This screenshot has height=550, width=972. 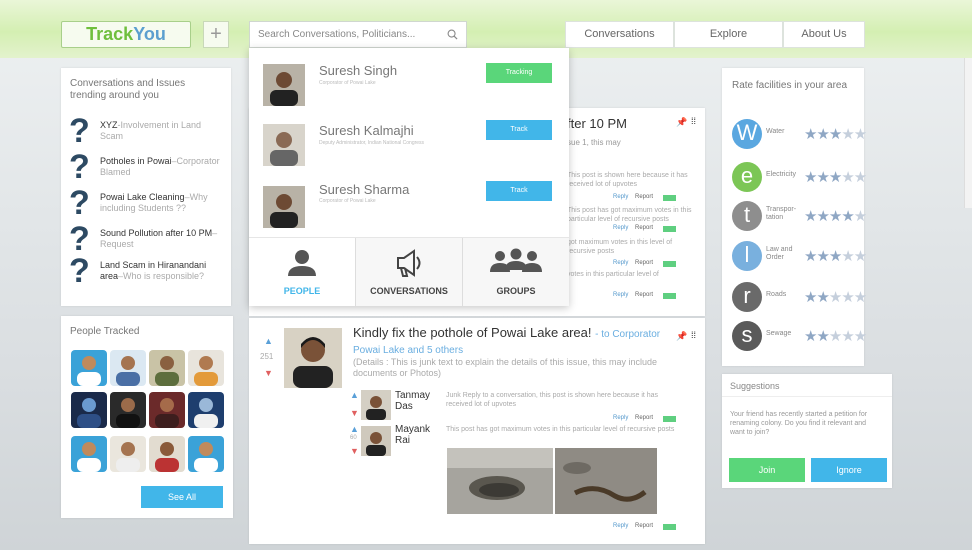 What do you see at coordinates (313, 358) in the screenshot?
I see `author-avatar` at bounding box center [313, 358].